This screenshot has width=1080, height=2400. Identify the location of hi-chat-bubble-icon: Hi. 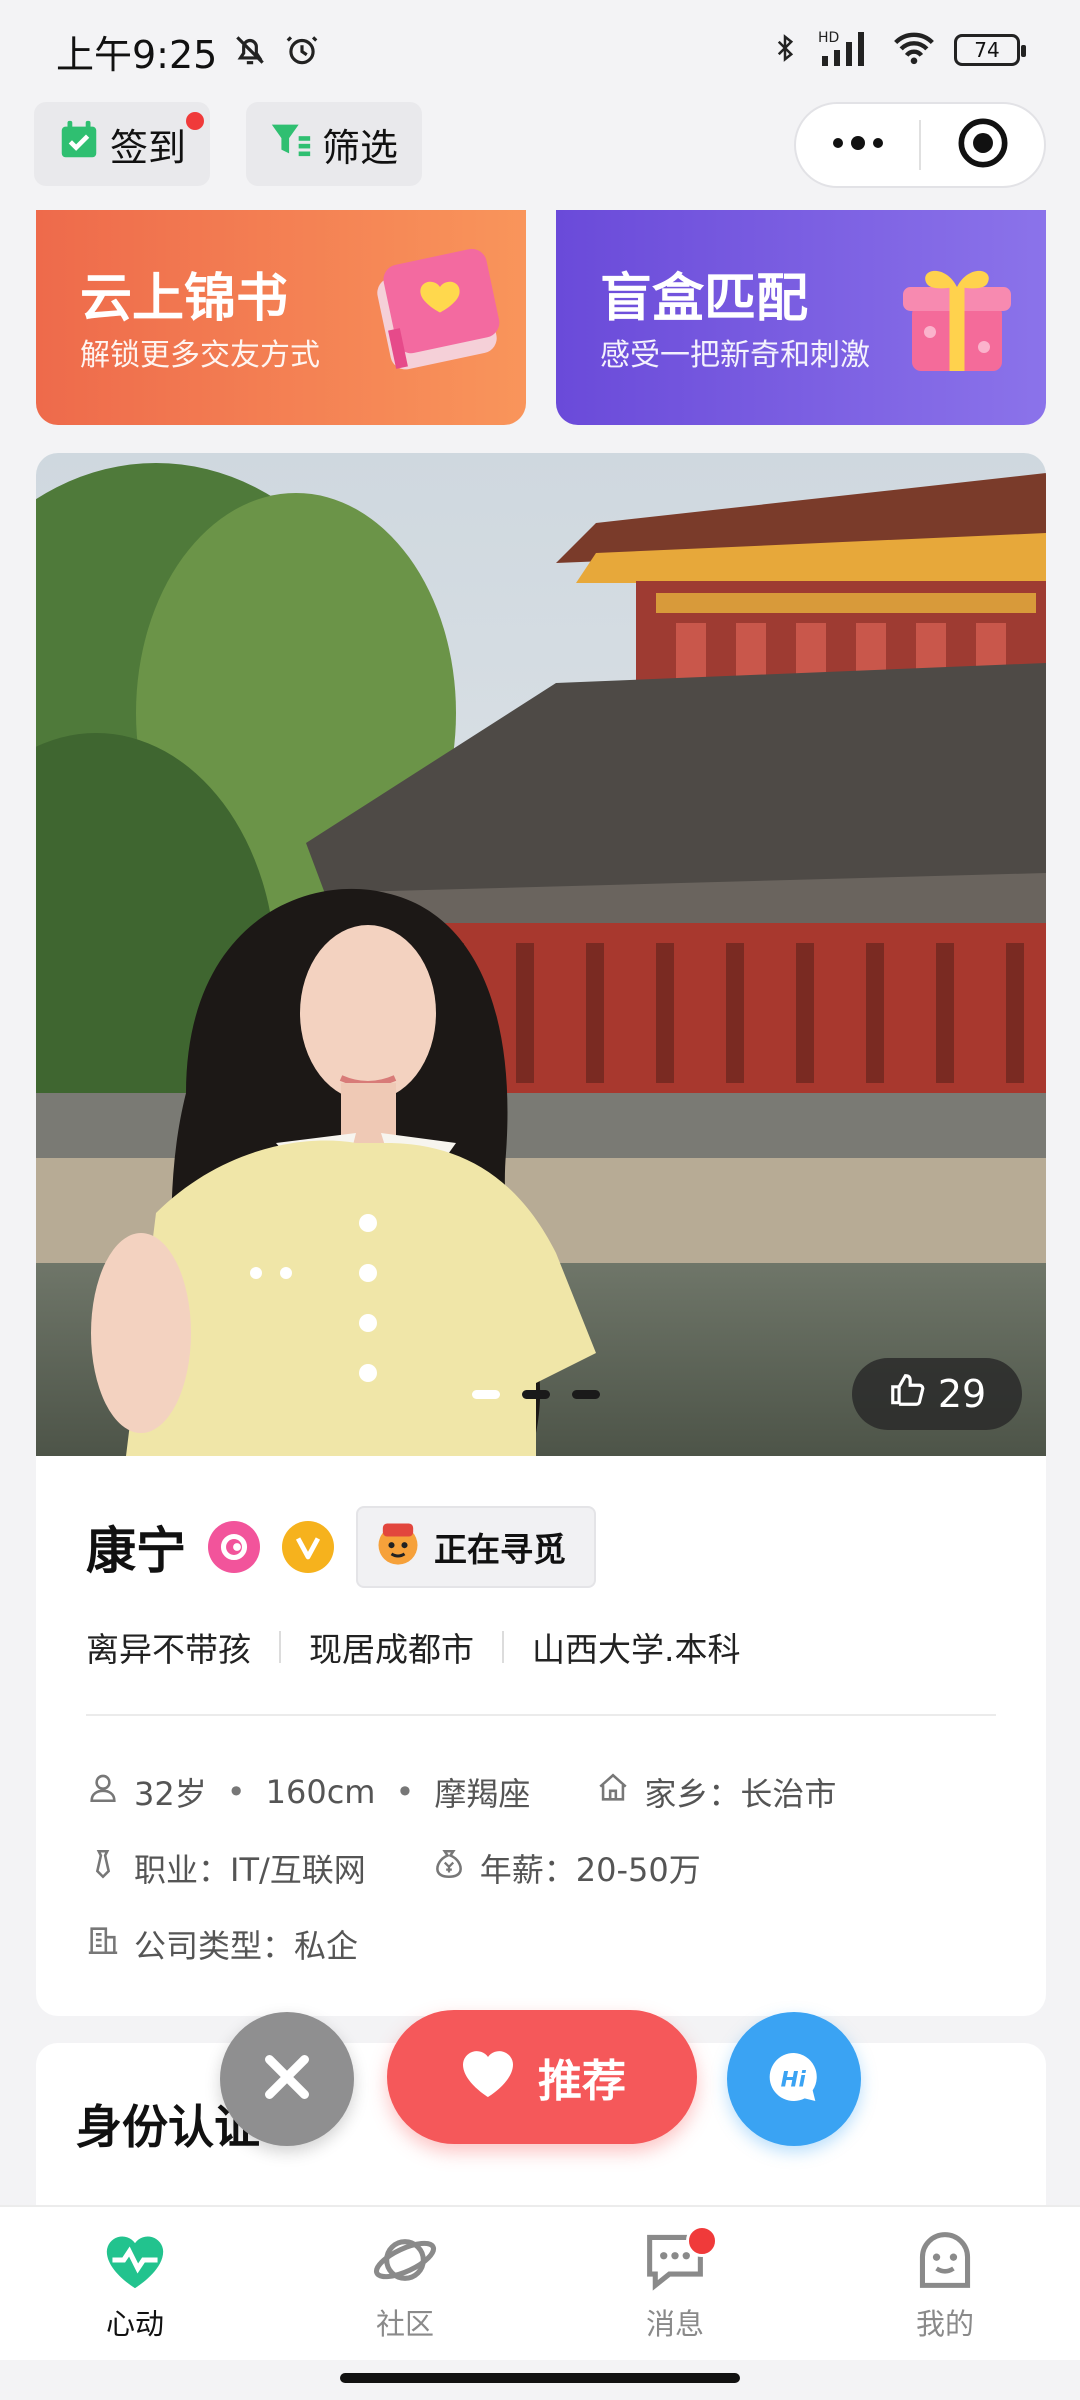
(794, 2079).